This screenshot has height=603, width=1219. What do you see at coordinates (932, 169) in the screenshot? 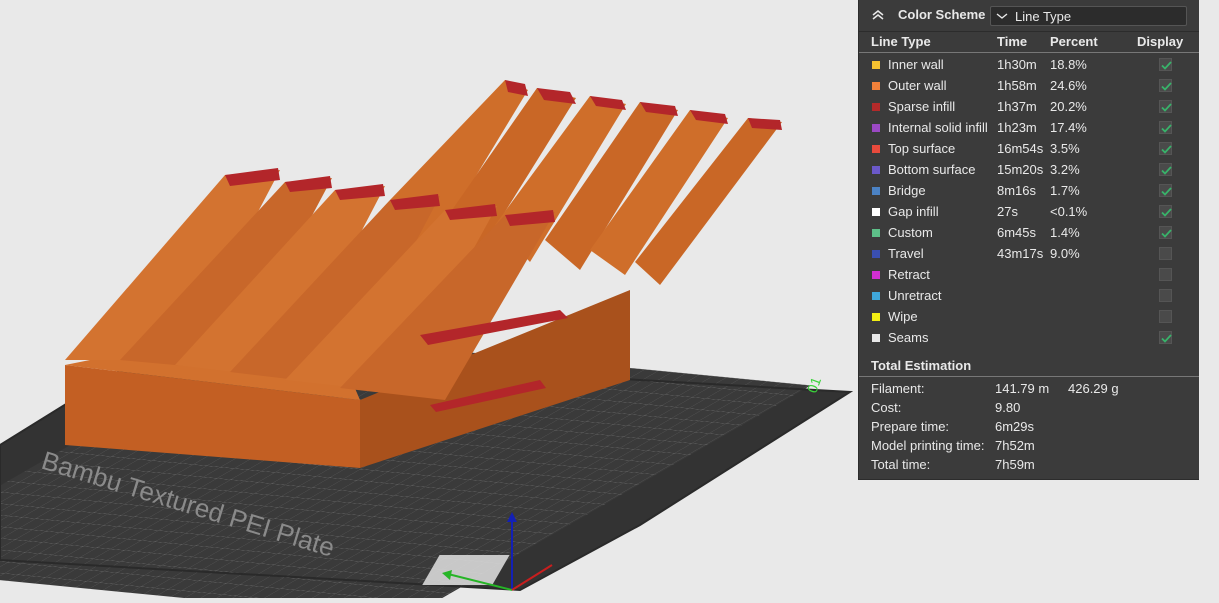
I see `line-type-label: Bottom surface` at bounding box center [932, 169].